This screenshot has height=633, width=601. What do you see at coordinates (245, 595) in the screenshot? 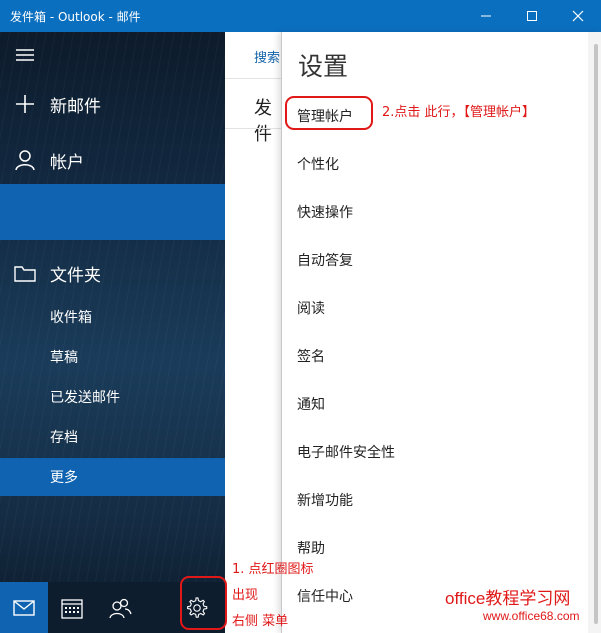
I see `annotation-step1-line2: 出现` at bounding box center [245, 595].